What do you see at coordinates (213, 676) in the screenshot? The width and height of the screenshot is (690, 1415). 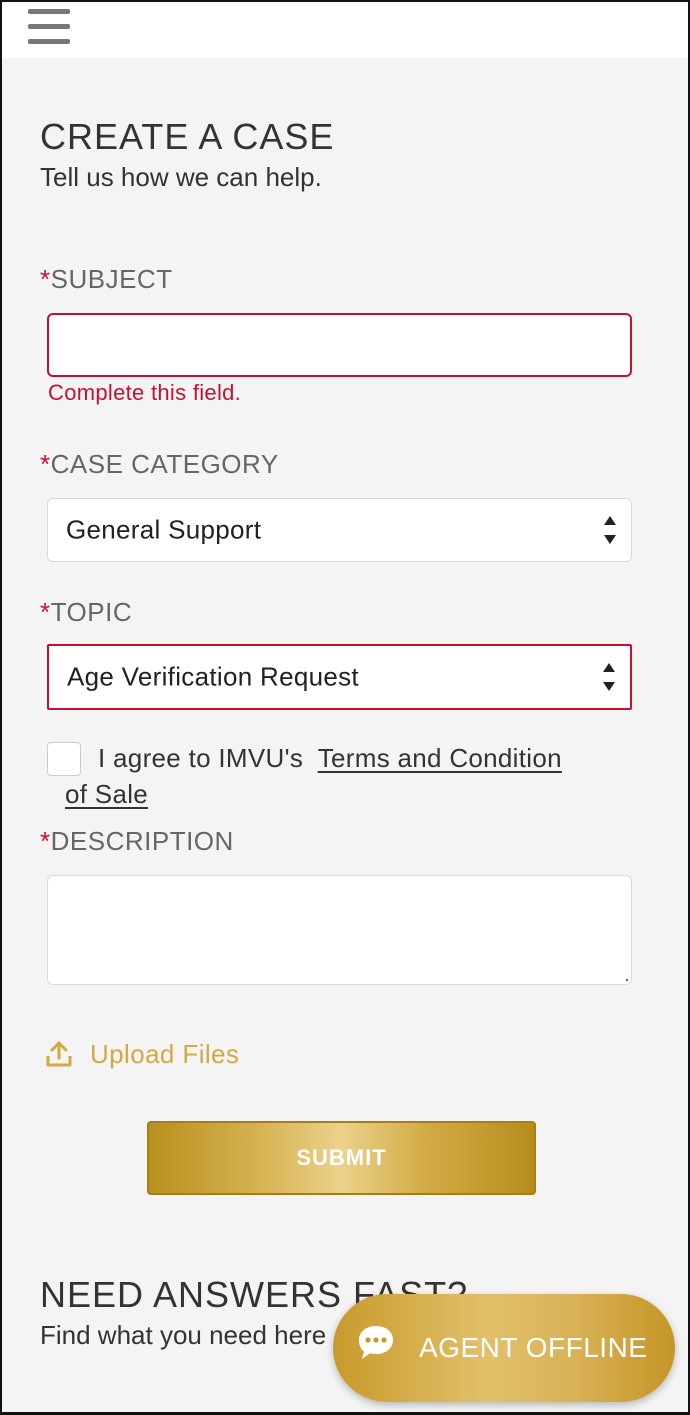 I see `topic-value: Age Verification Request` at bounding box center [213, 676].